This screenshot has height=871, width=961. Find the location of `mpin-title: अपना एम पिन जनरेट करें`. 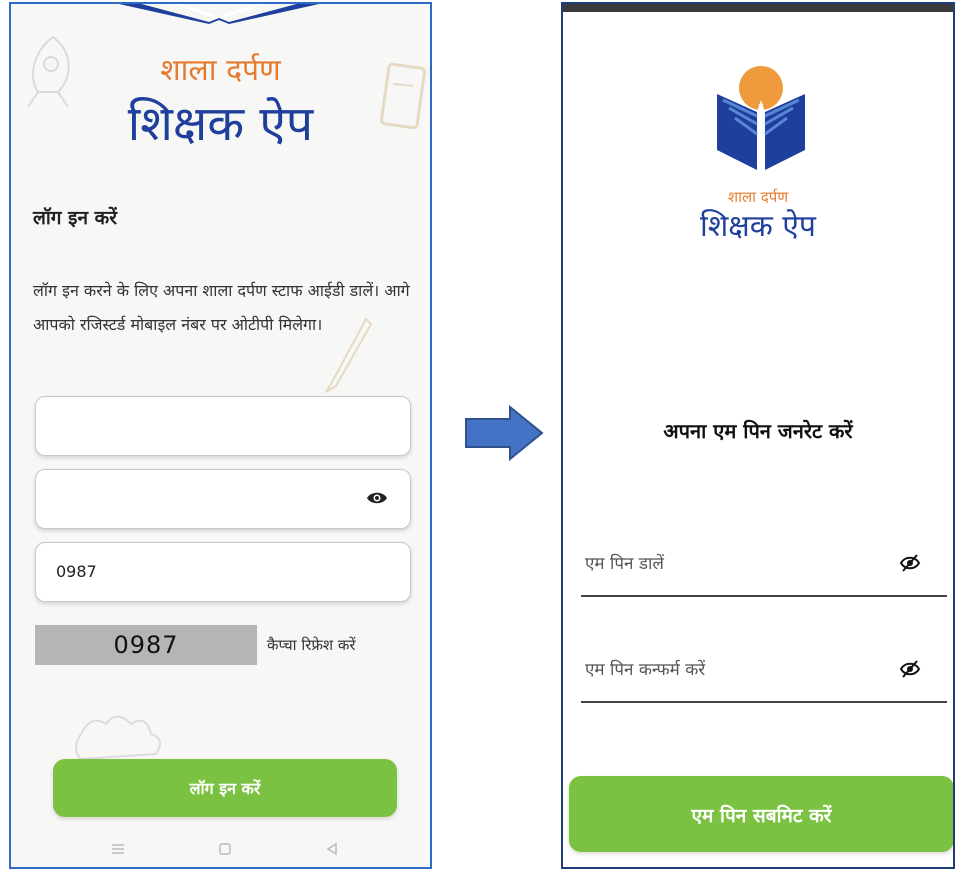

mpin-title: अपना एम पिन जनरेट करें is located at coordinates (758, 431).